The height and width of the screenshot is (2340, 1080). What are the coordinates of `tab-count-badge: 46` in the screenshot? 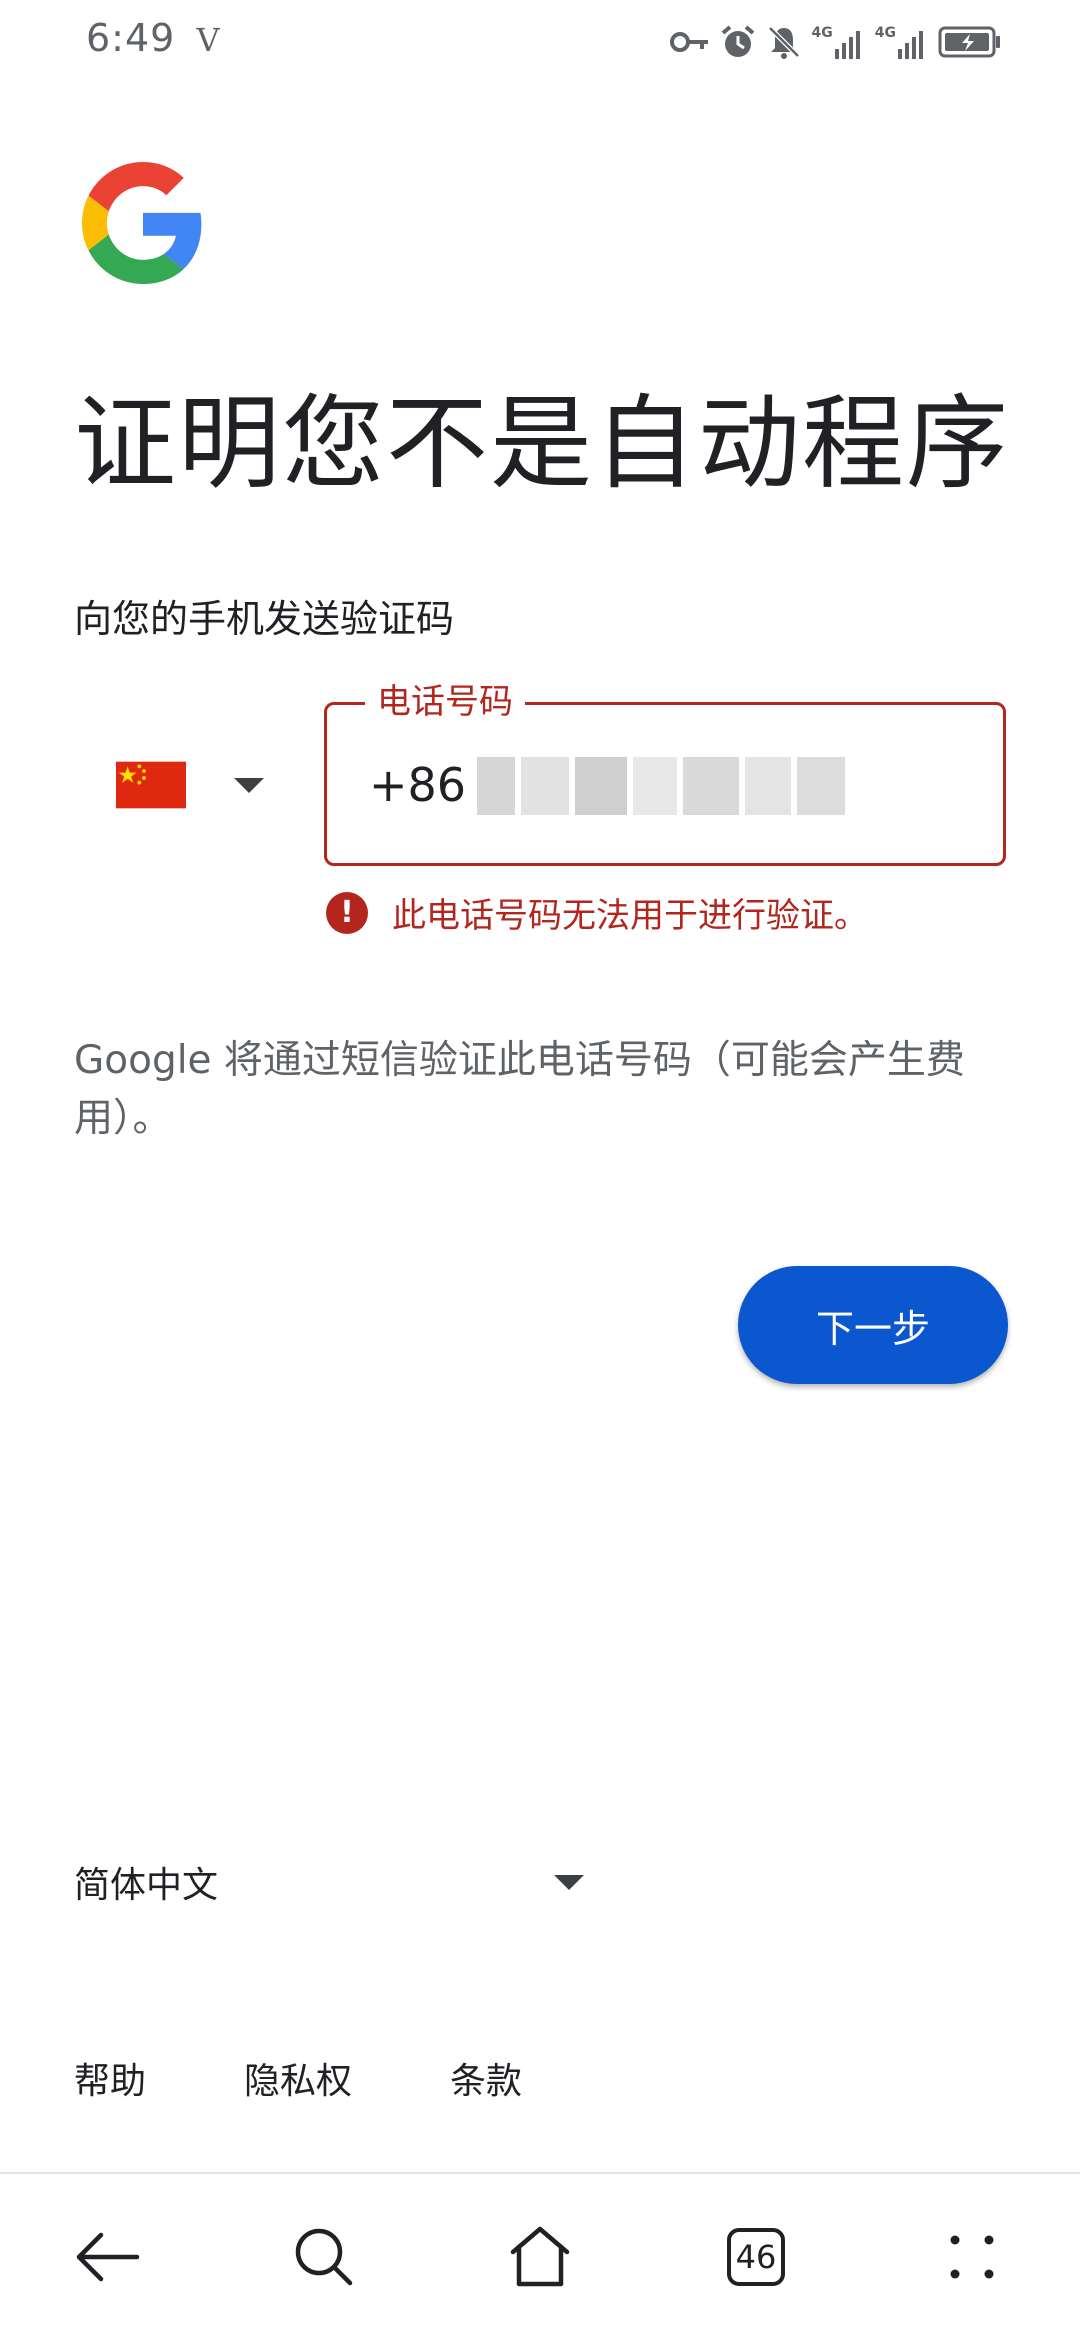 It's located at (756, 2257).